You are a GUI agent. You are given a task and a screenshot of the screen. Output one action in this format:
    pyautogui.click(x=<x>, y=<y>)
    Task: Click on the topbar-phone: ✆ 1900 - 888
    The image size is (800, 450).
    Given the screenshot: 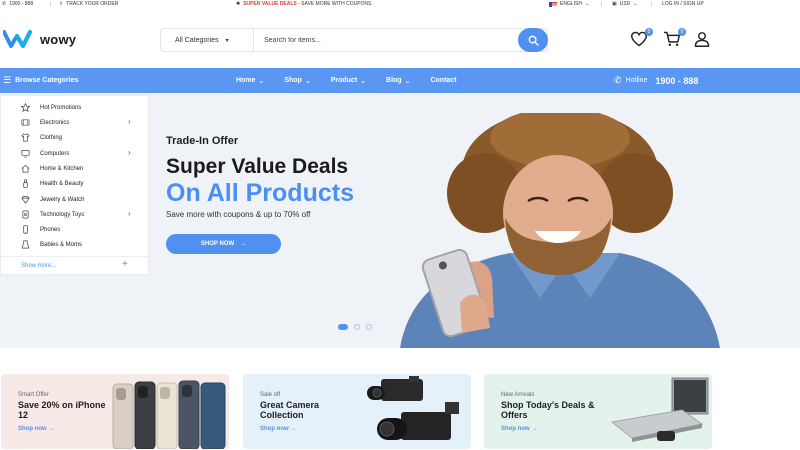 What is the action you would take?
    pyautogui.click(x=18, y=4)
    